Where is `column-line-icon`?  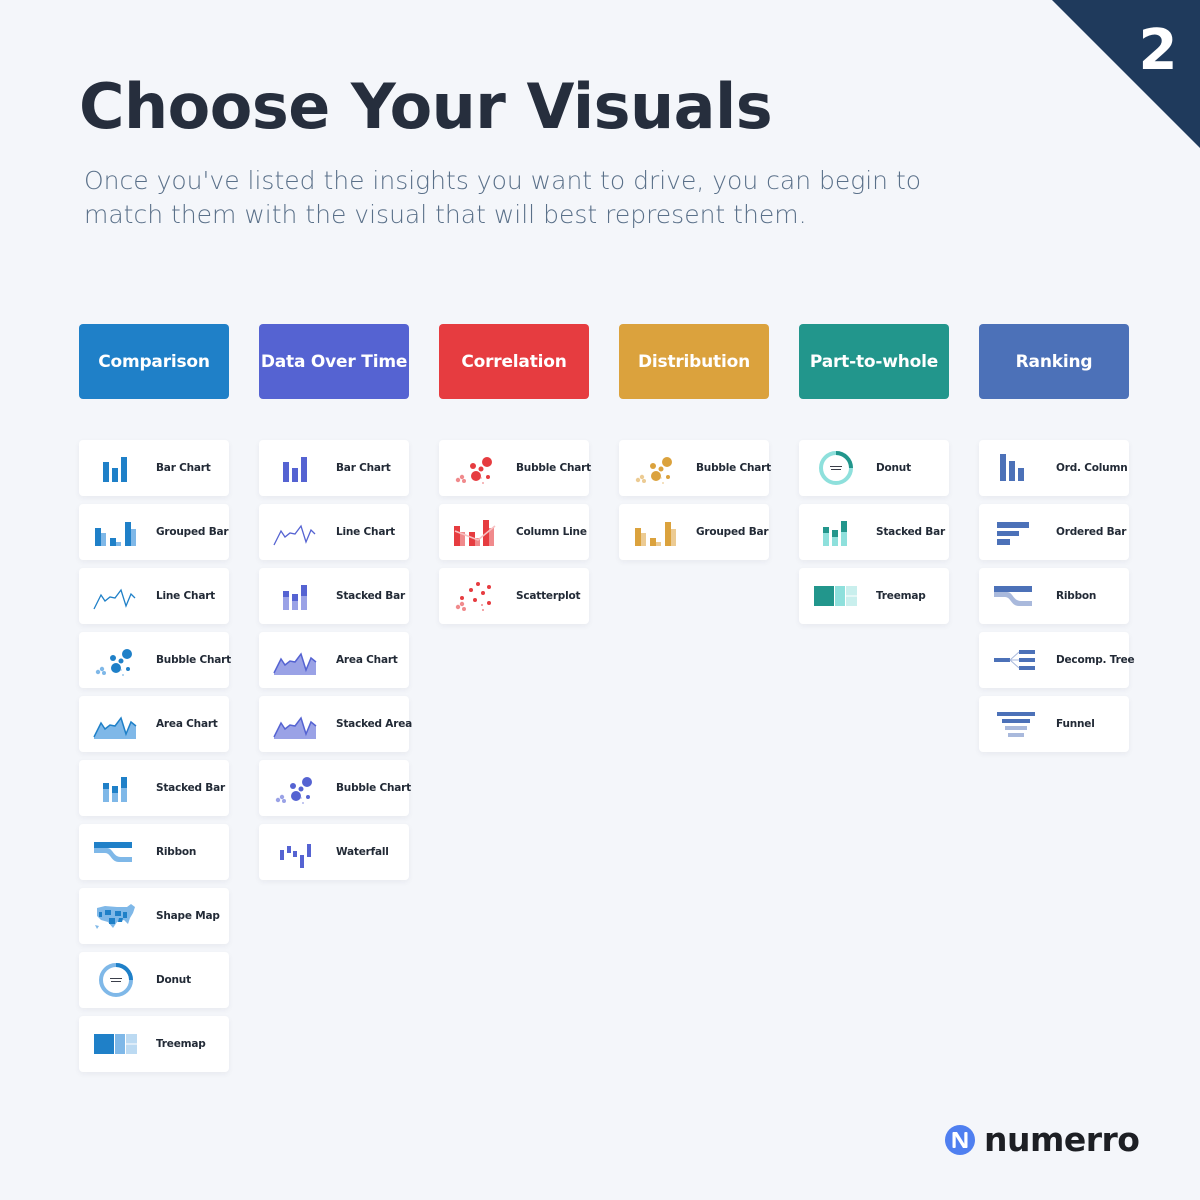 column-line-icon is located at coordinates (476, 532).